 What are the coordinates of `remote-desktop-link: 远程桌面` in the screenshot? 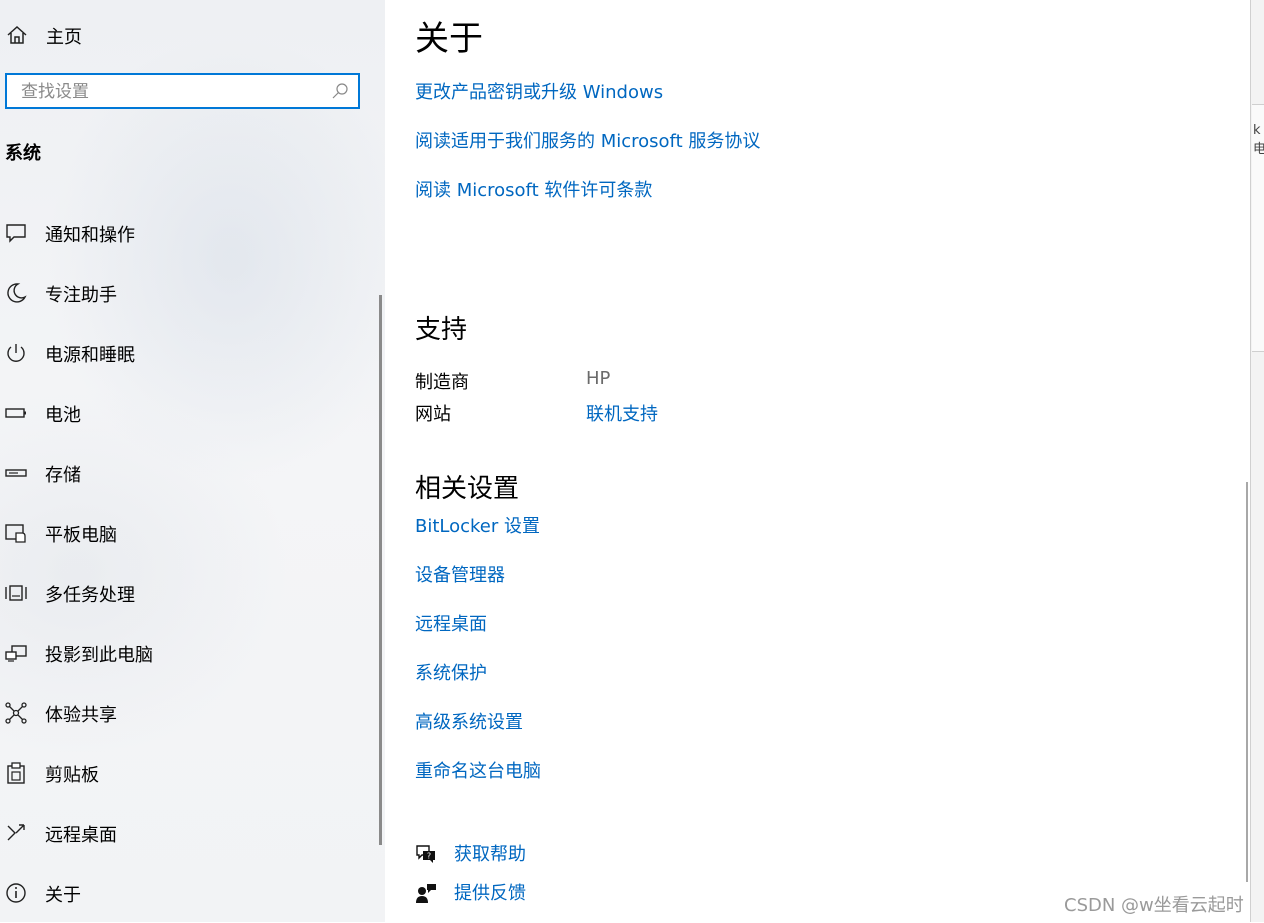 It's located at (451, 623).